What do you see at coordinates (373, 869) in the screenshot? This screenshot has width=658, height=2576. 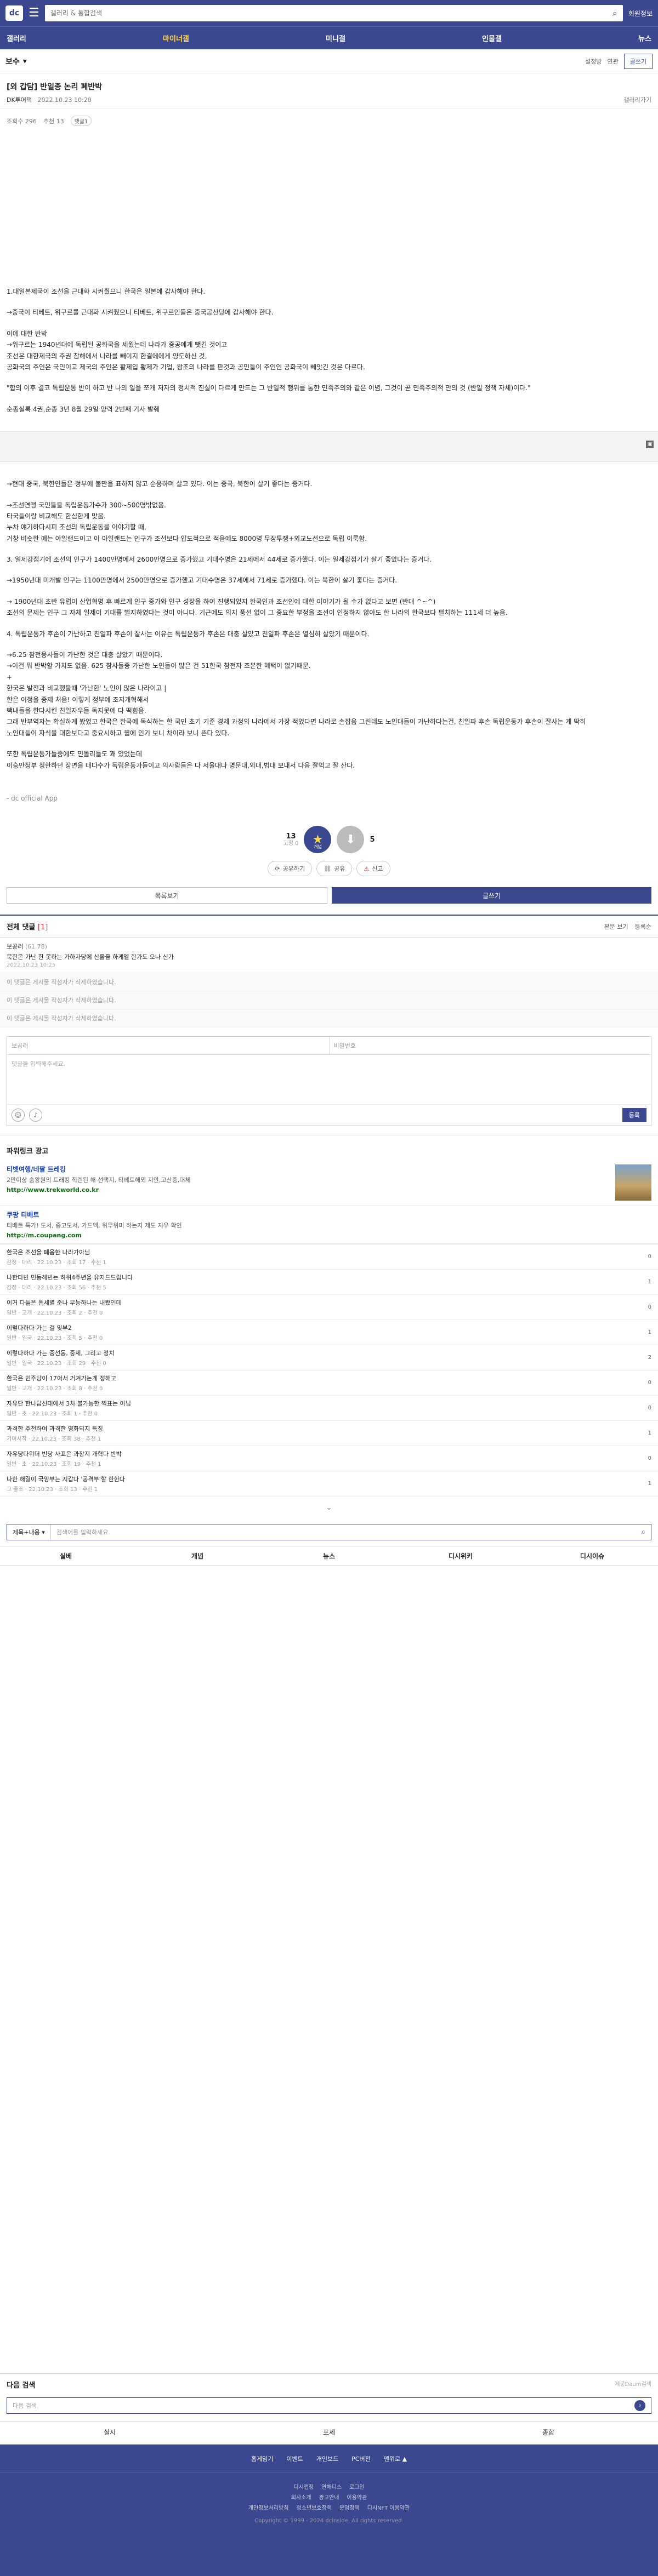 I see `report-button: ⚠ 신고` at bounding box center [373, 869].